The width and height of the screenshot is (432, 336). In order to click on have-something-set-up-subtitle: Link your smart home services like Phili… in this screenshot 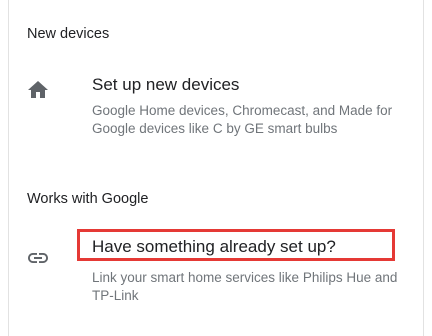, I will do `click(245, 286)`.